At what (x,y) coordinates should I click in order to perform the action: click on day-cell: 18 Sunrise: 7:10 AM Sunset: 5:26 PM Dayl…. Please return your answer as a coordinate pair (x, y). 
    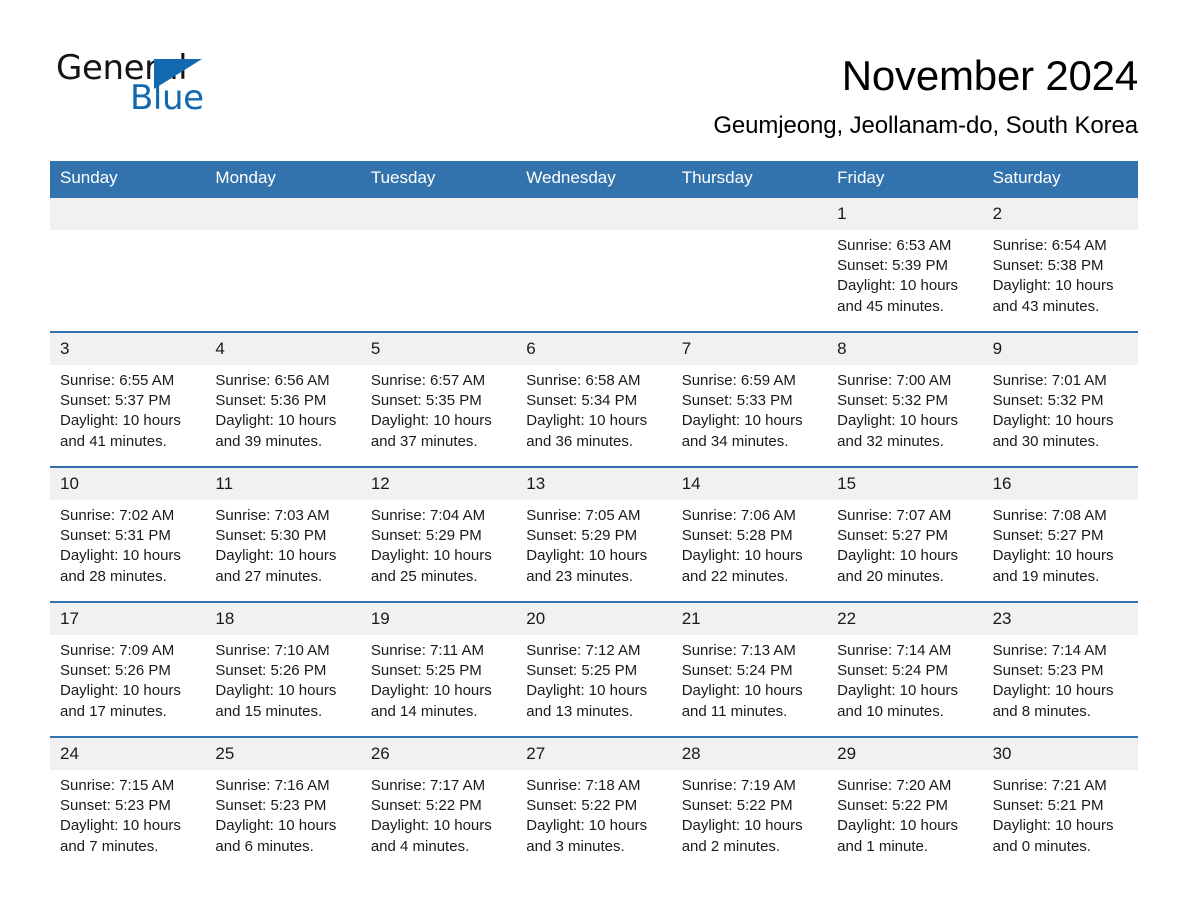
    Looking at the image, I should click on (283, 669).